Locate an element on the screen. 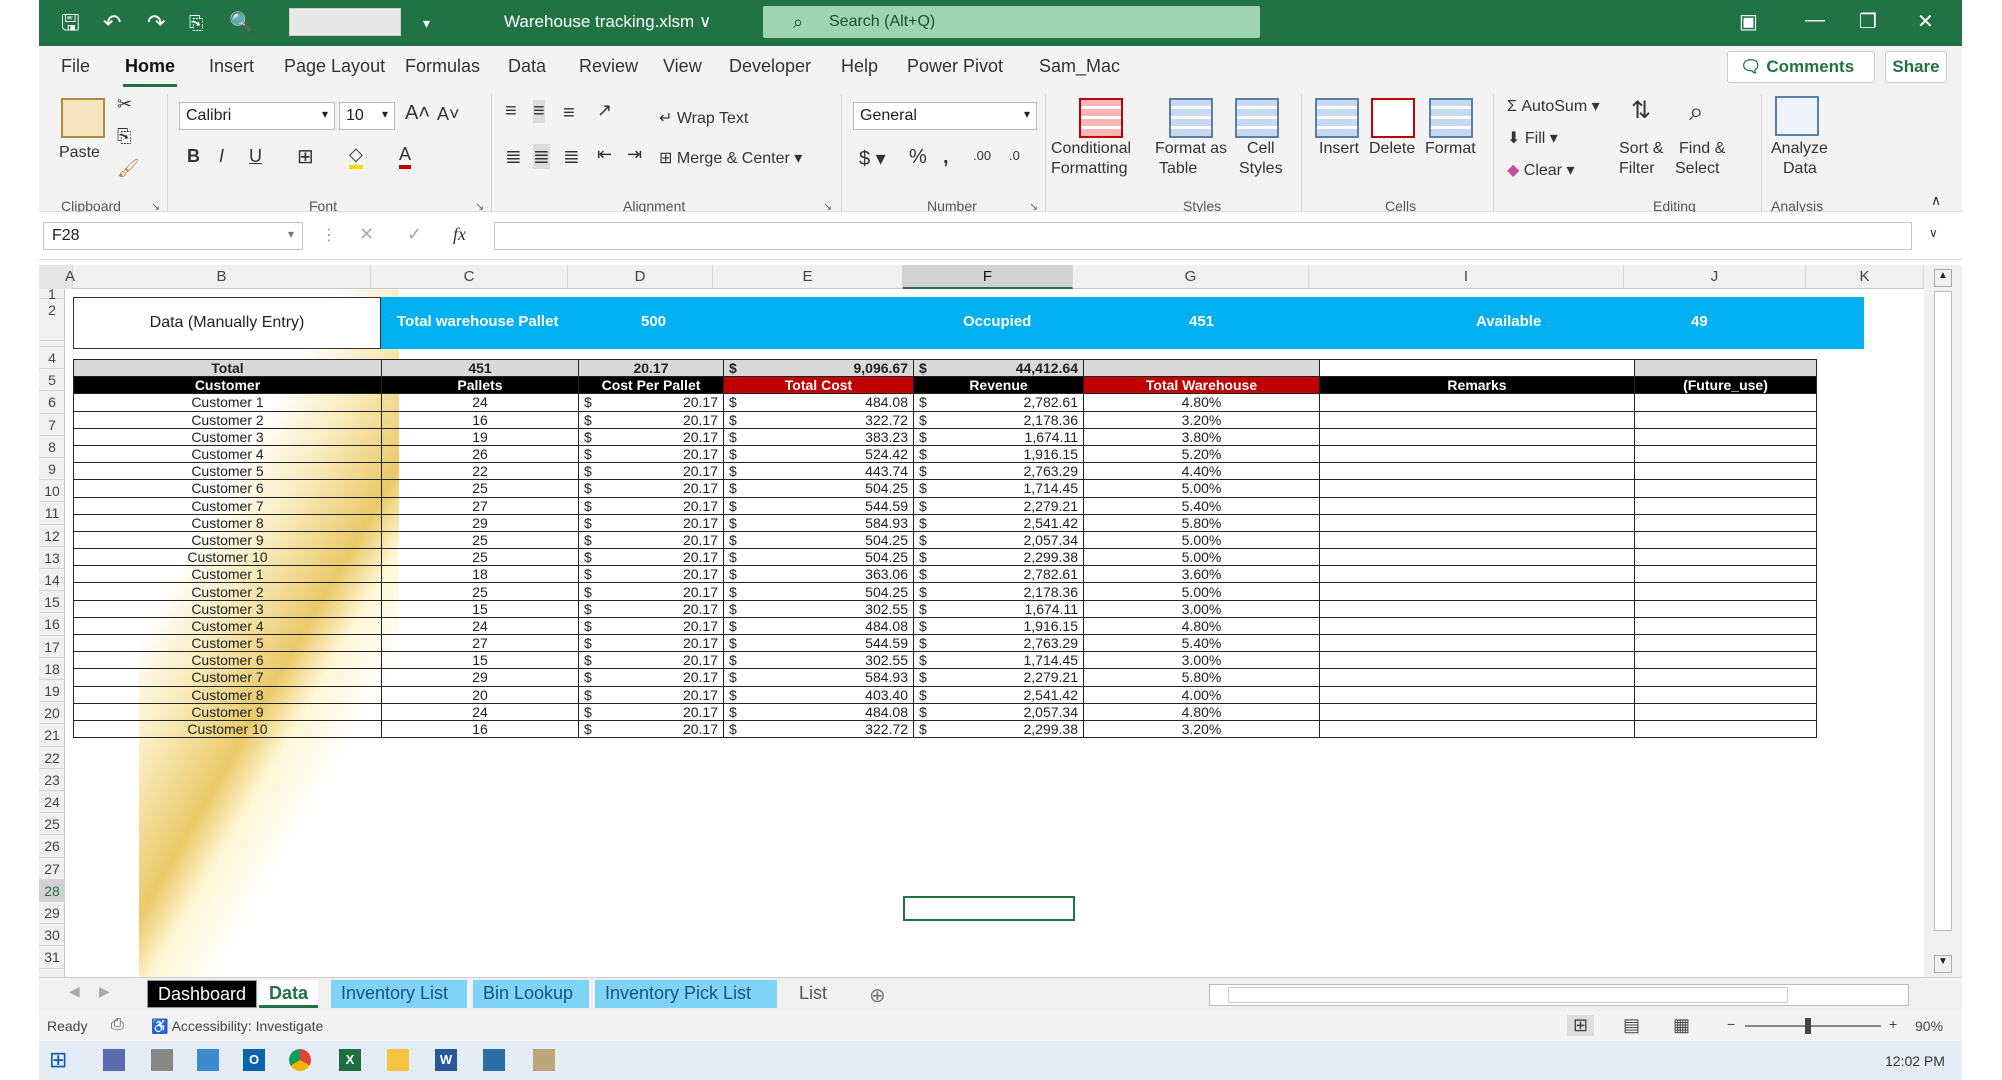  tab-list: List is located at coordinates (813, 994).